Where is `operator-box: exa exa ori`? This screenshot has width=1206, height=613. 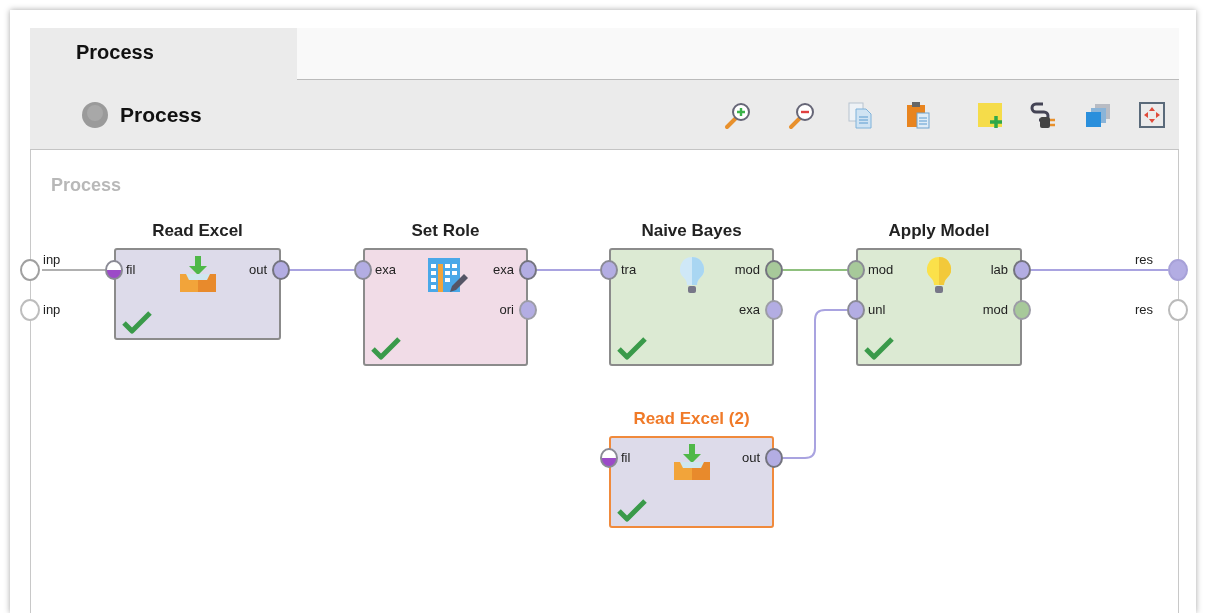
operator-box: exa exa ori is located at coordinates (445, 307).